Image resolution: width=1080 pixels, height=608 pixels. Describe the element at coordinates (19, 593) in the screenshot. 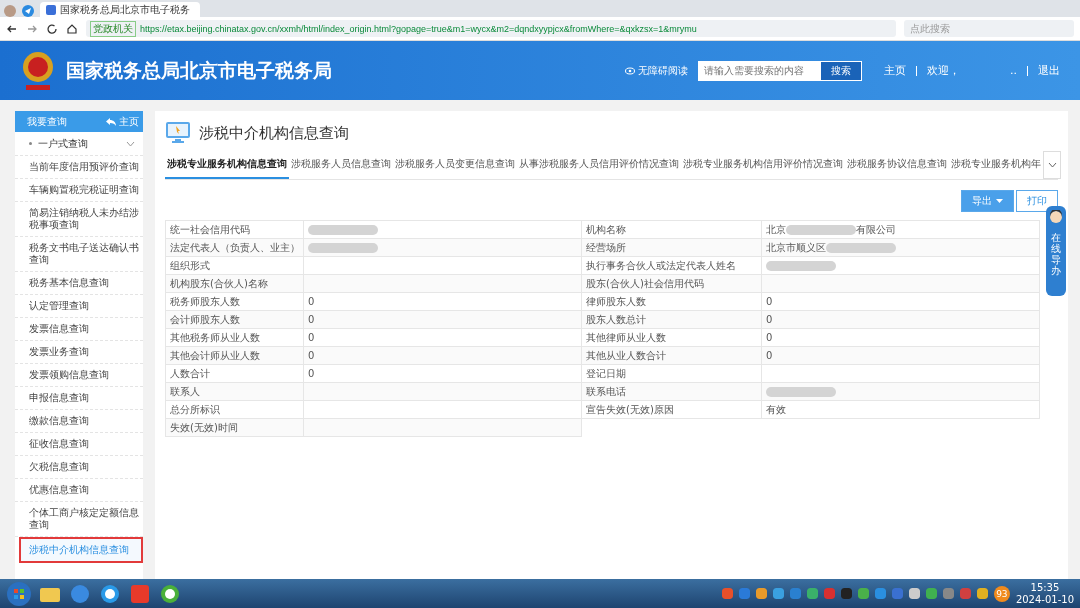

I see `start-button` at that location.